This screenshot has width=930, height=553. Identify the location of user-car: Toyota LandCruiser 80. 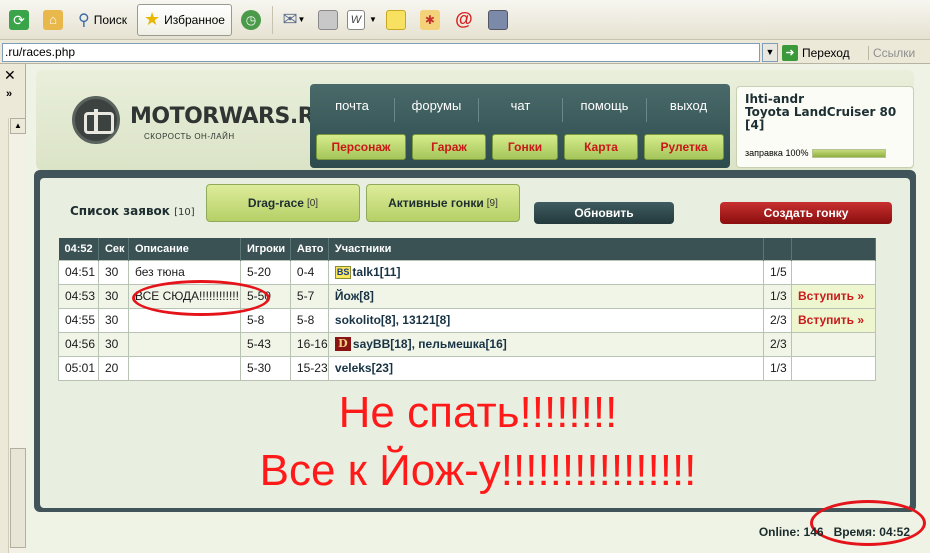
(821, 112).